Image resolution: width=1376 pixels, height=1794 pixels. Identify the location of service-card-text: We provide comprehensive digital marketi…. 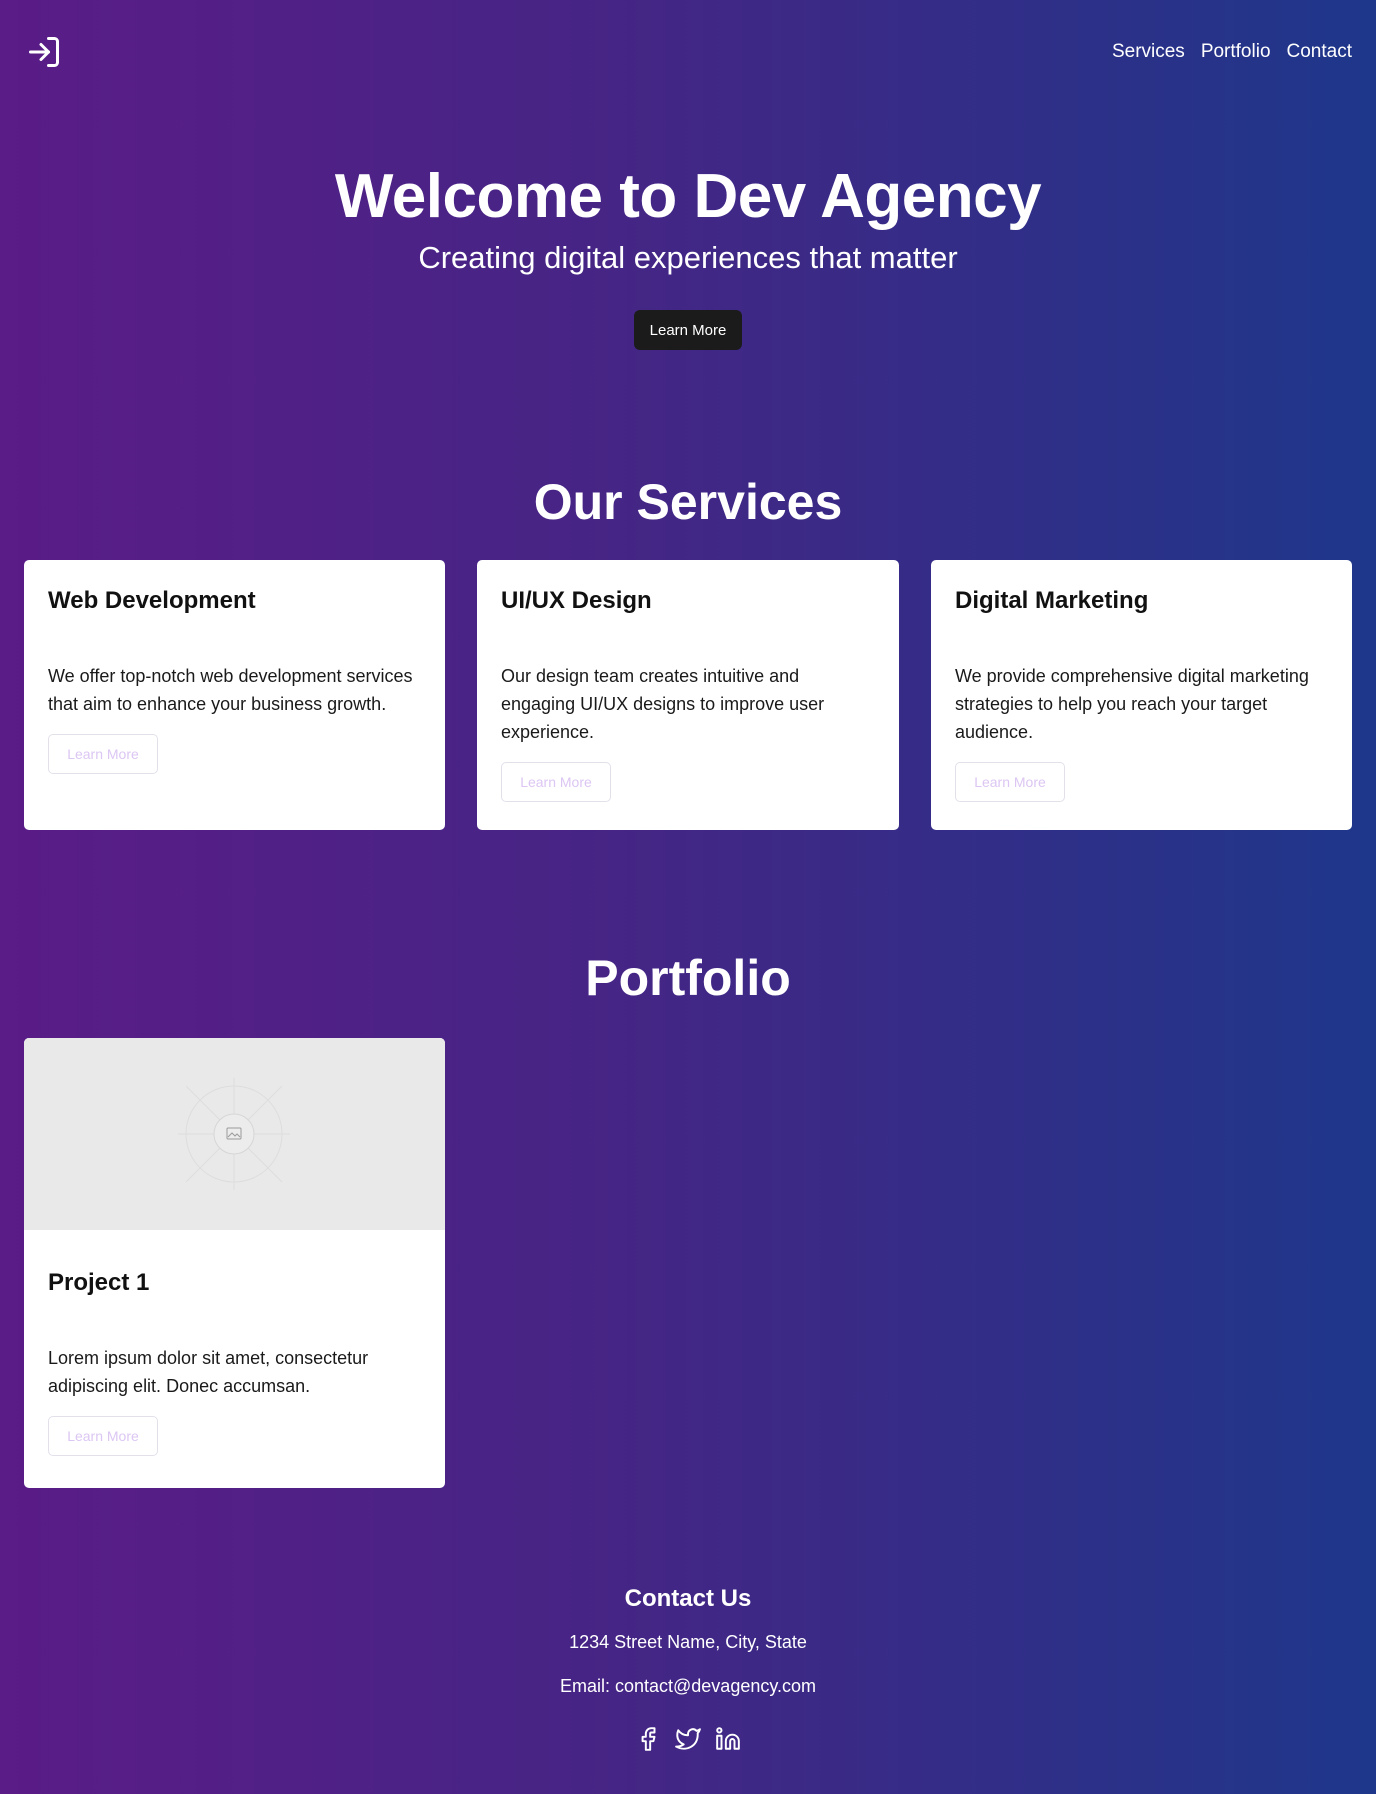
(1132, 704).